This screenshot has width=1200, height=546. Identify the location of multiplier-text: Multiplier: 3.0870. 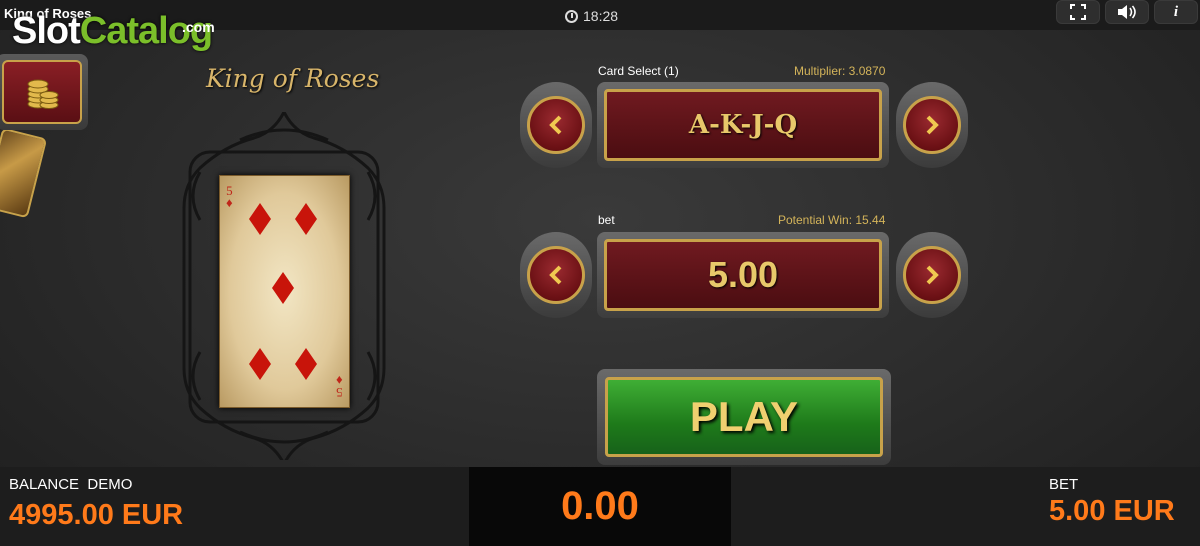
(840, 71).